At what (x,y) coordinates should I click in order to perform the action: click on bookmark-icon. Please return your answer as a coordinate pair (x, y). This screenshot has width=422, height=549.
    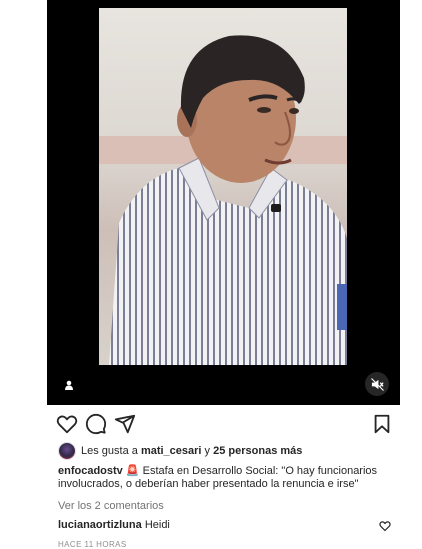
    Looking at the image, I should click on (382, 424).